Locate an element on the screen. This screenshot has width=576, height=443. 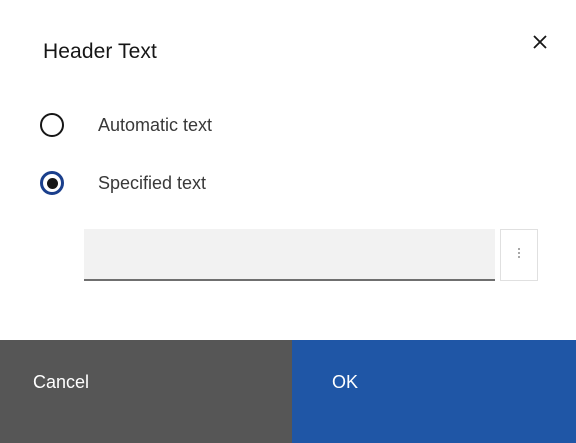
radio-automatic-text: Automatic text is located at coordinates (126, 125).